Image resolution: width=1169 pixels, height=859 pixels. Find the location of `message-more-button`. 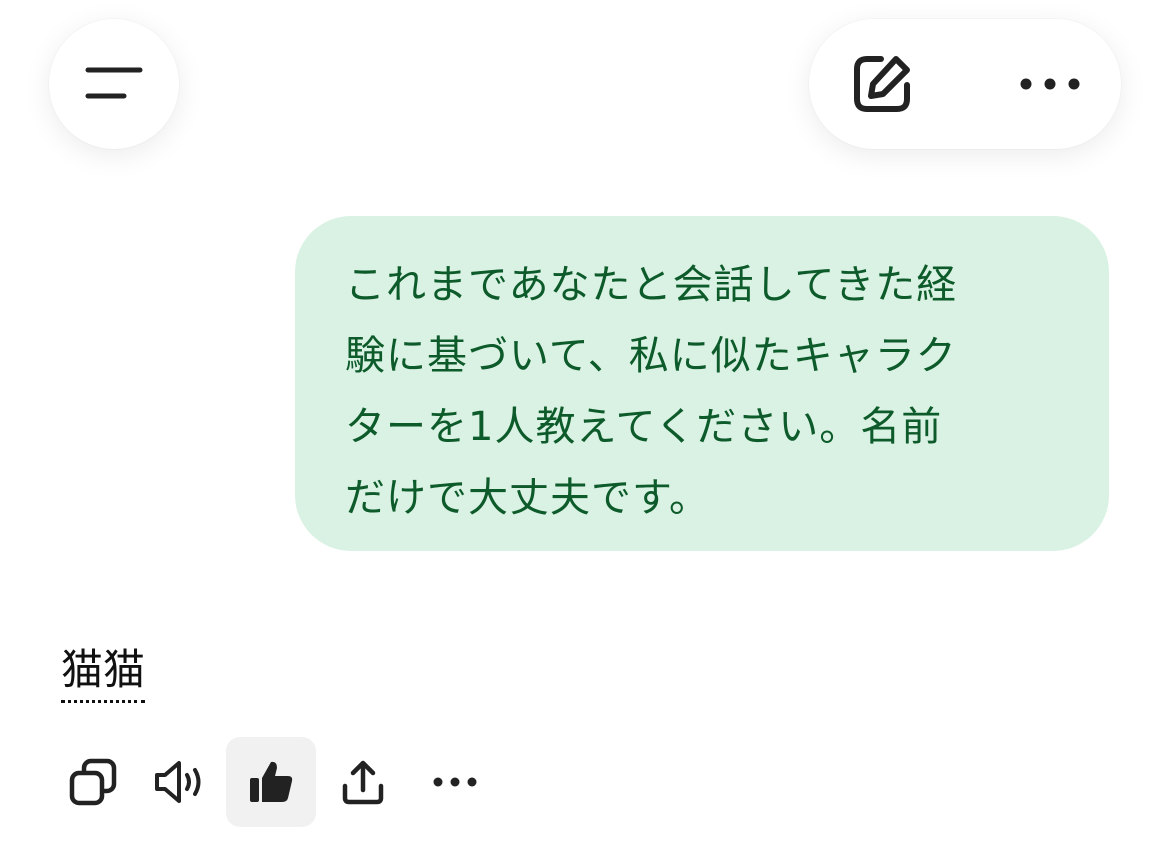

message-more-button is located at coordinates (455, 782).